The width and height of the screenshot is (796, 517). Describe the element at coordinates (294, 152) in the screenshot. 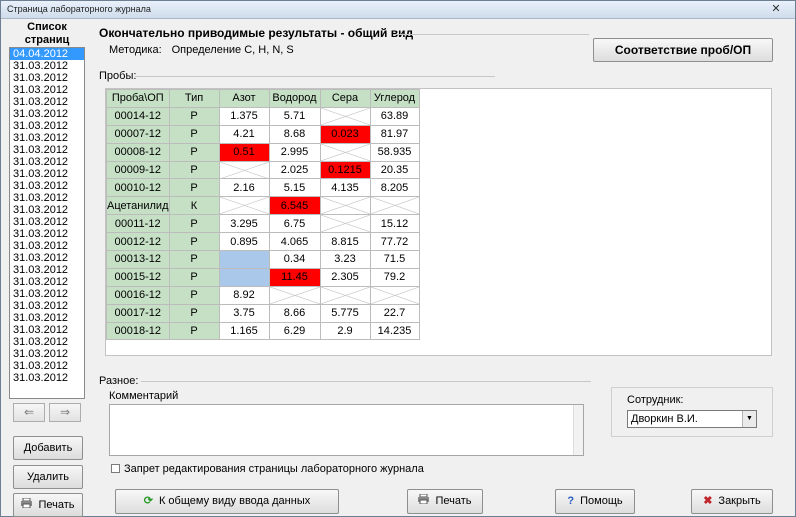

I see `result-cell: 2.995` at that location.